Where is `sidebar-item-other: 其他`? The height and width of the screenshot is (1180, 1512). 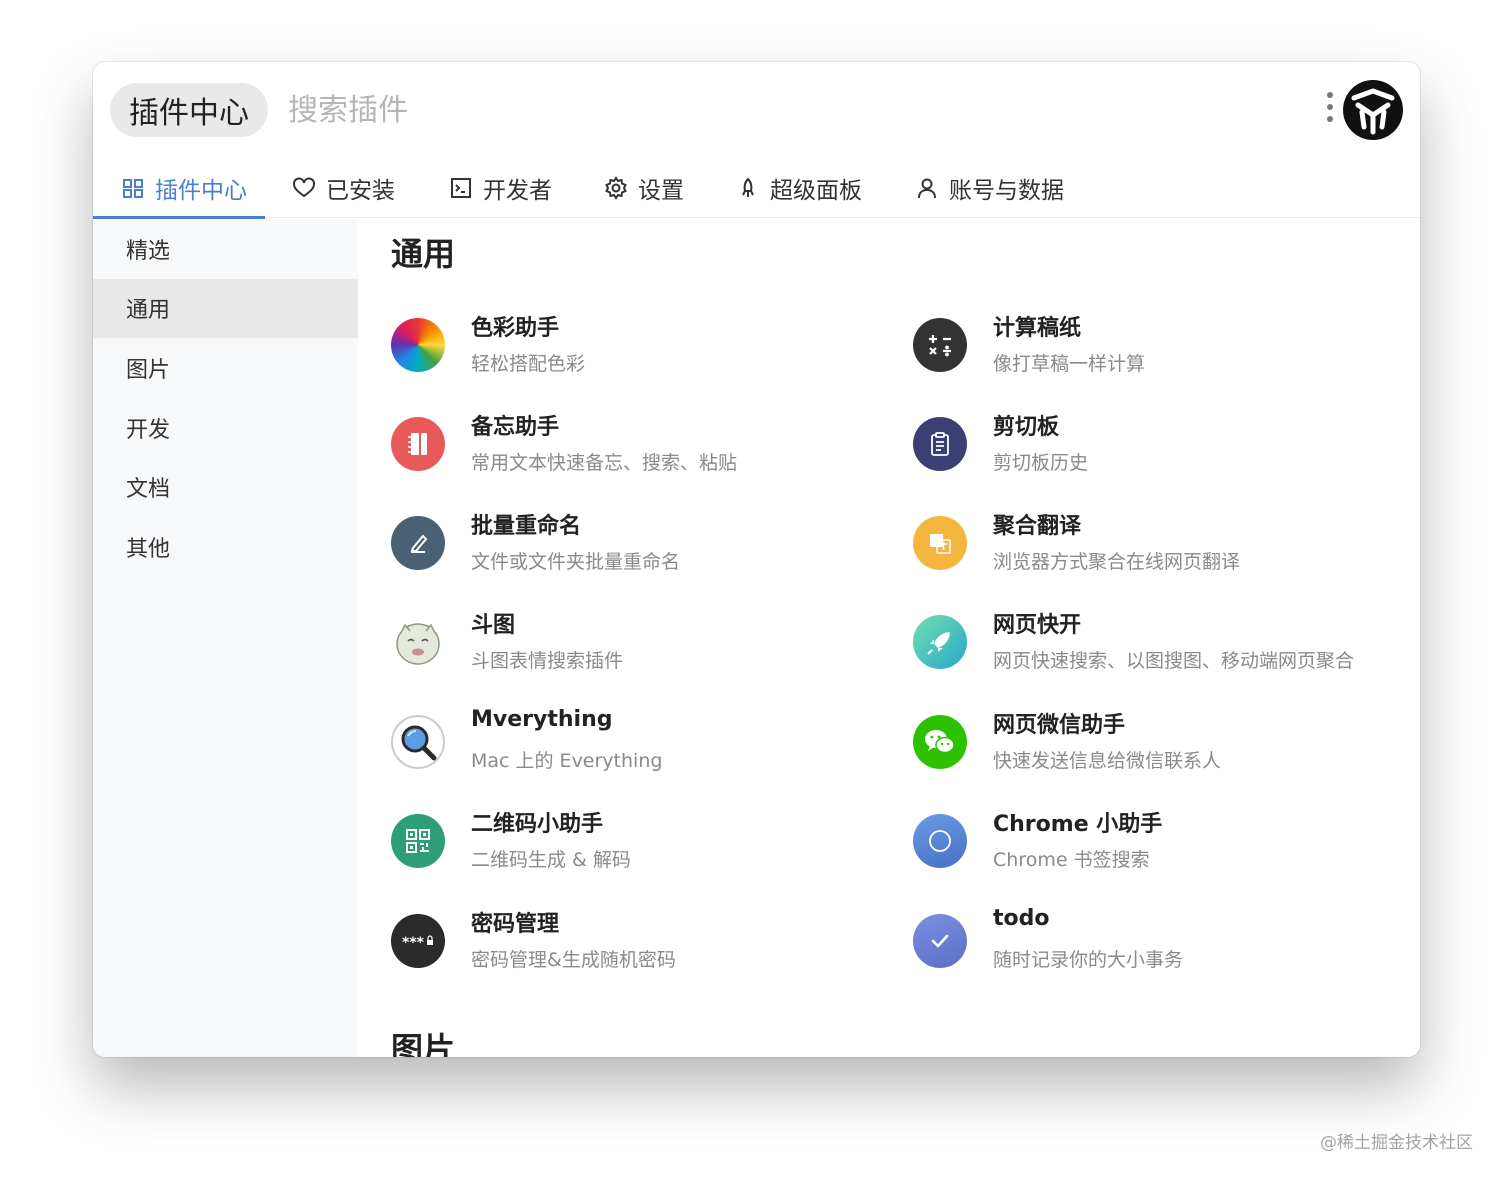 sidebar-item-other: 其他 is located at coordinates (225, 547).